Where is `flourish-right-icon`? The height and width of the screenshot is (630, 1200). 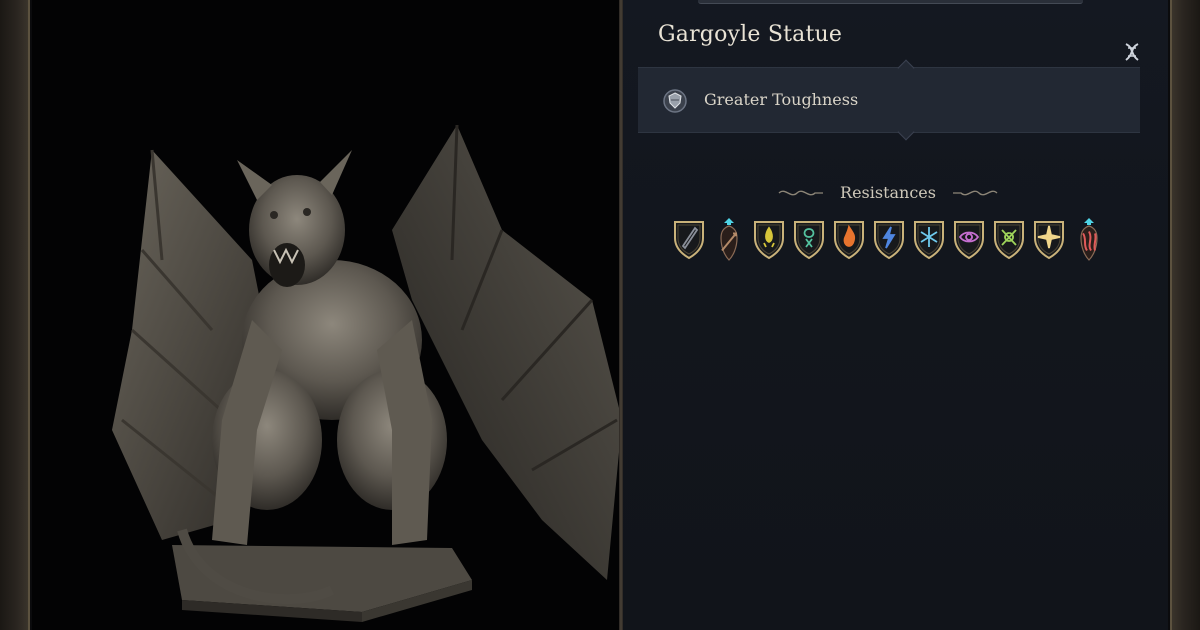 flourish-right-icon is located at coordinates (975, 192).